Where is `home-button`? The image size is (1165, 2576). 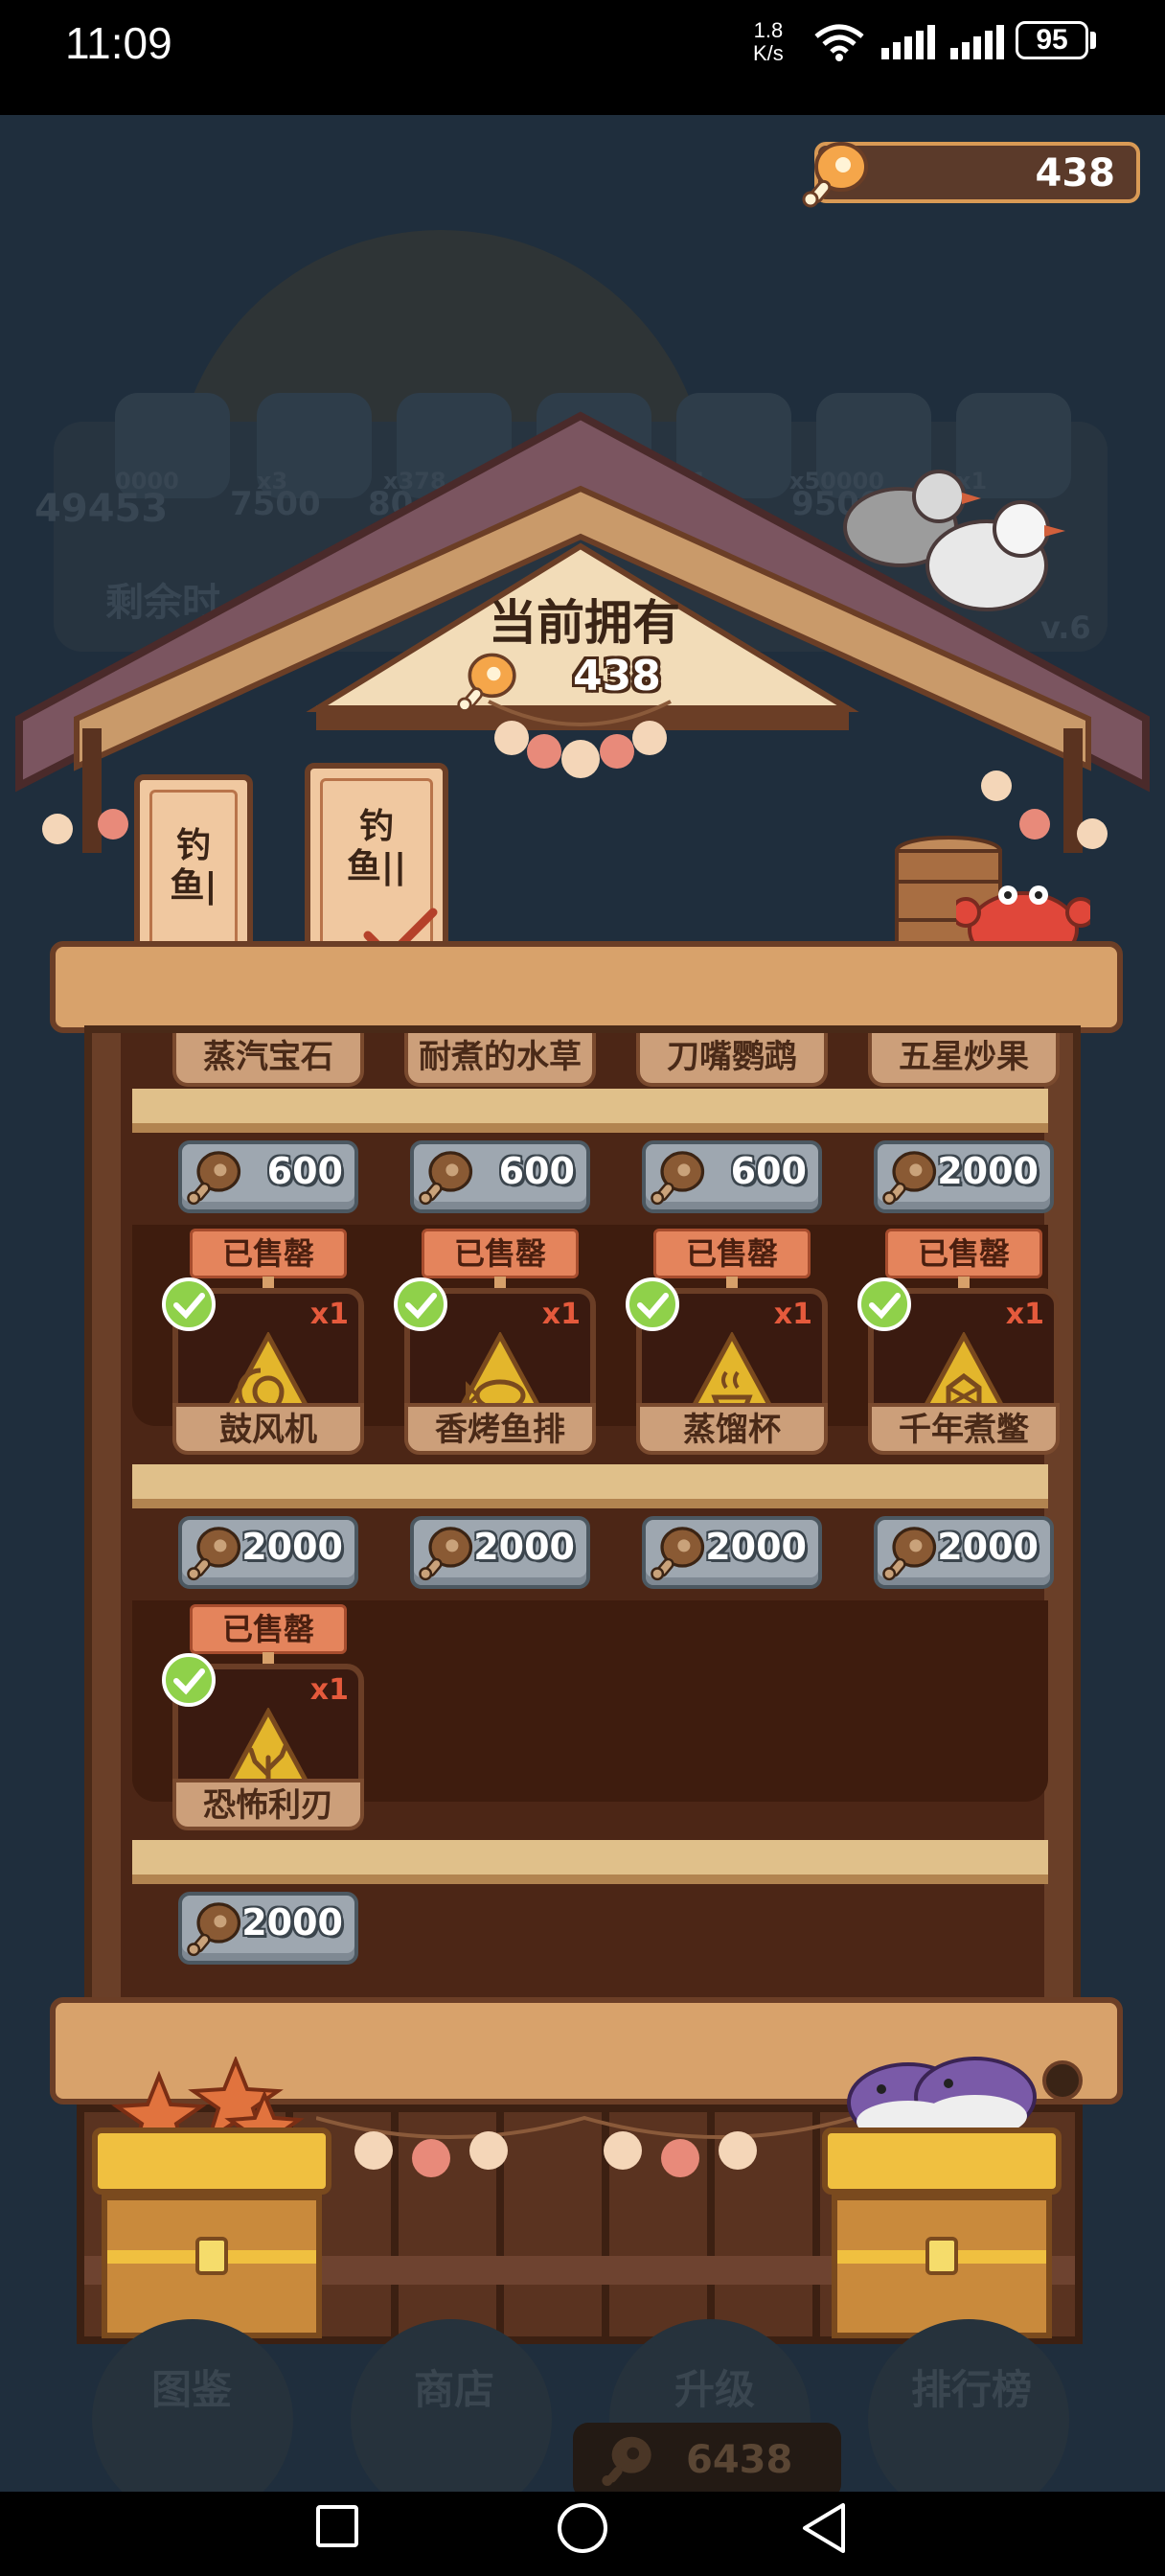 home-button is located at coordinates (582, 2528).